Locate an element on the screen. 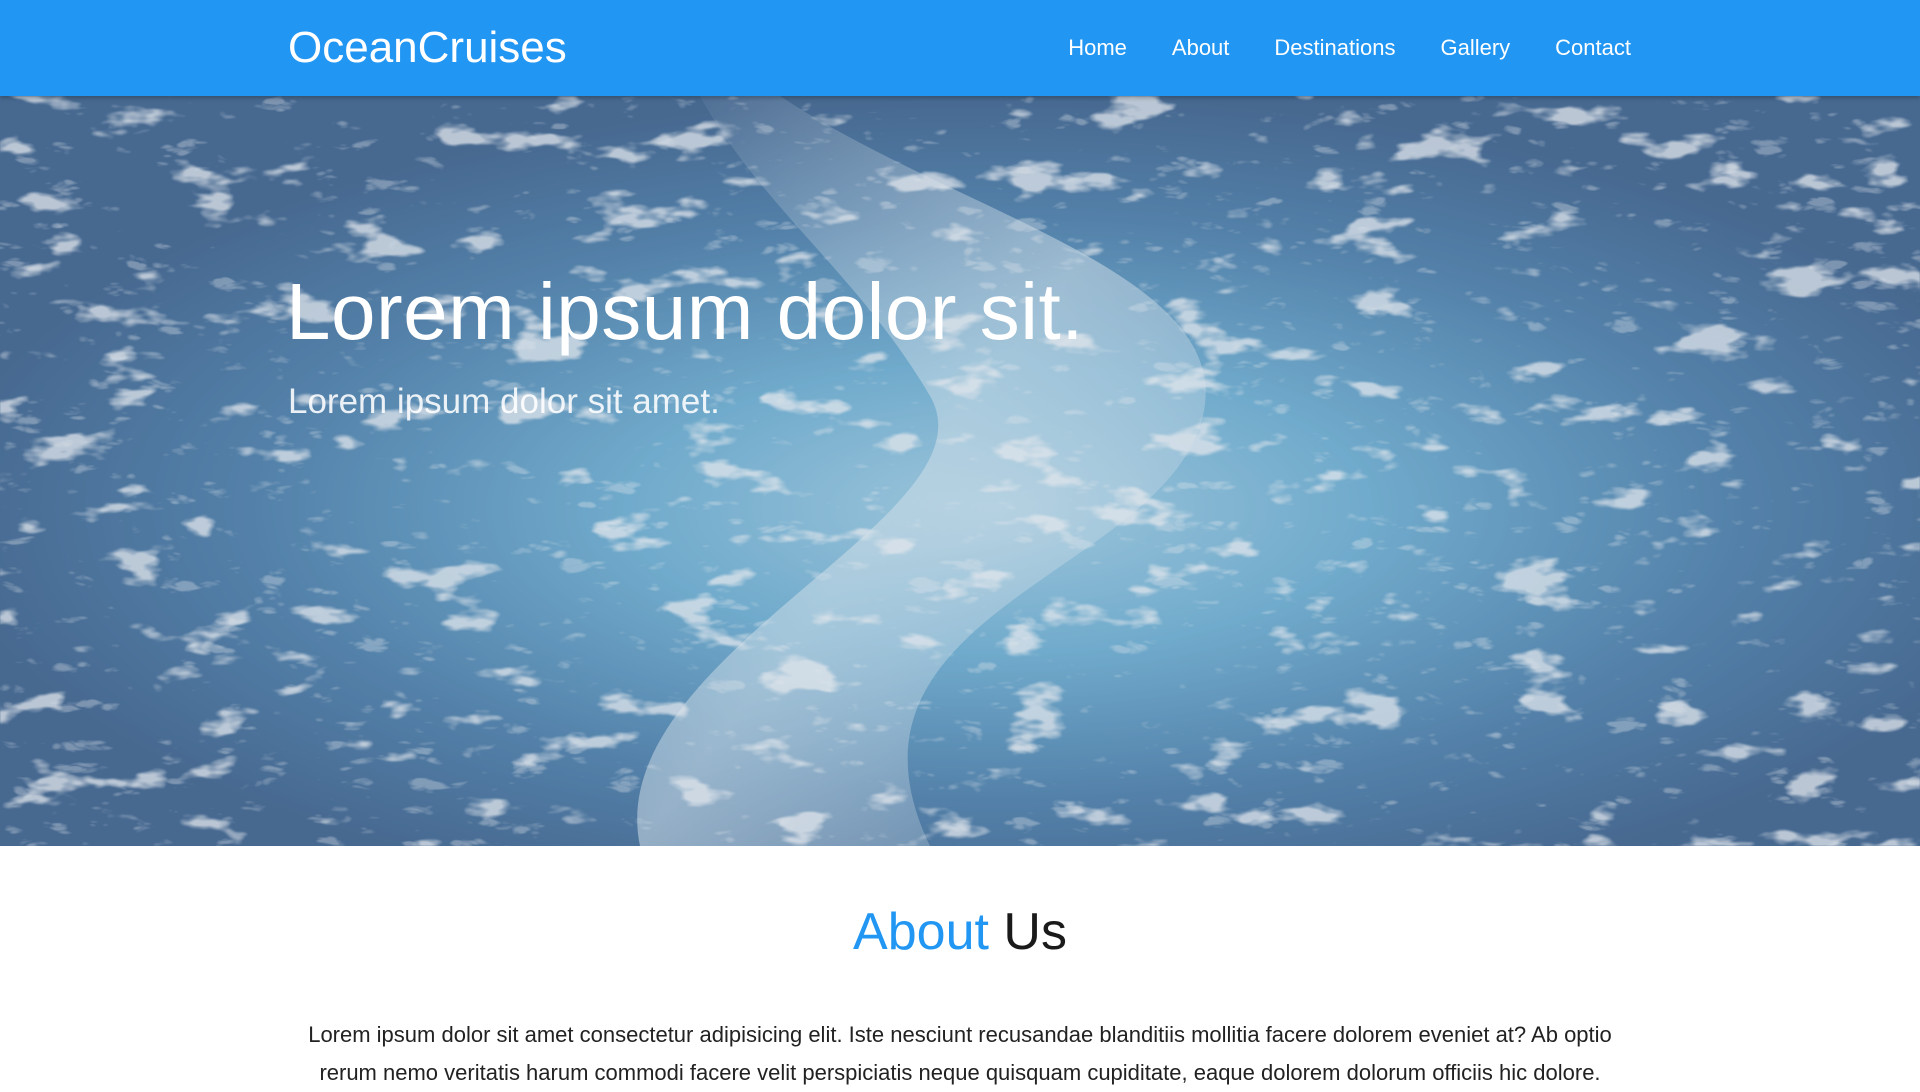 This screenshot has width=1920, height=1092. nav-item-destinations: Destinations is located at coordinates (1334, 48).